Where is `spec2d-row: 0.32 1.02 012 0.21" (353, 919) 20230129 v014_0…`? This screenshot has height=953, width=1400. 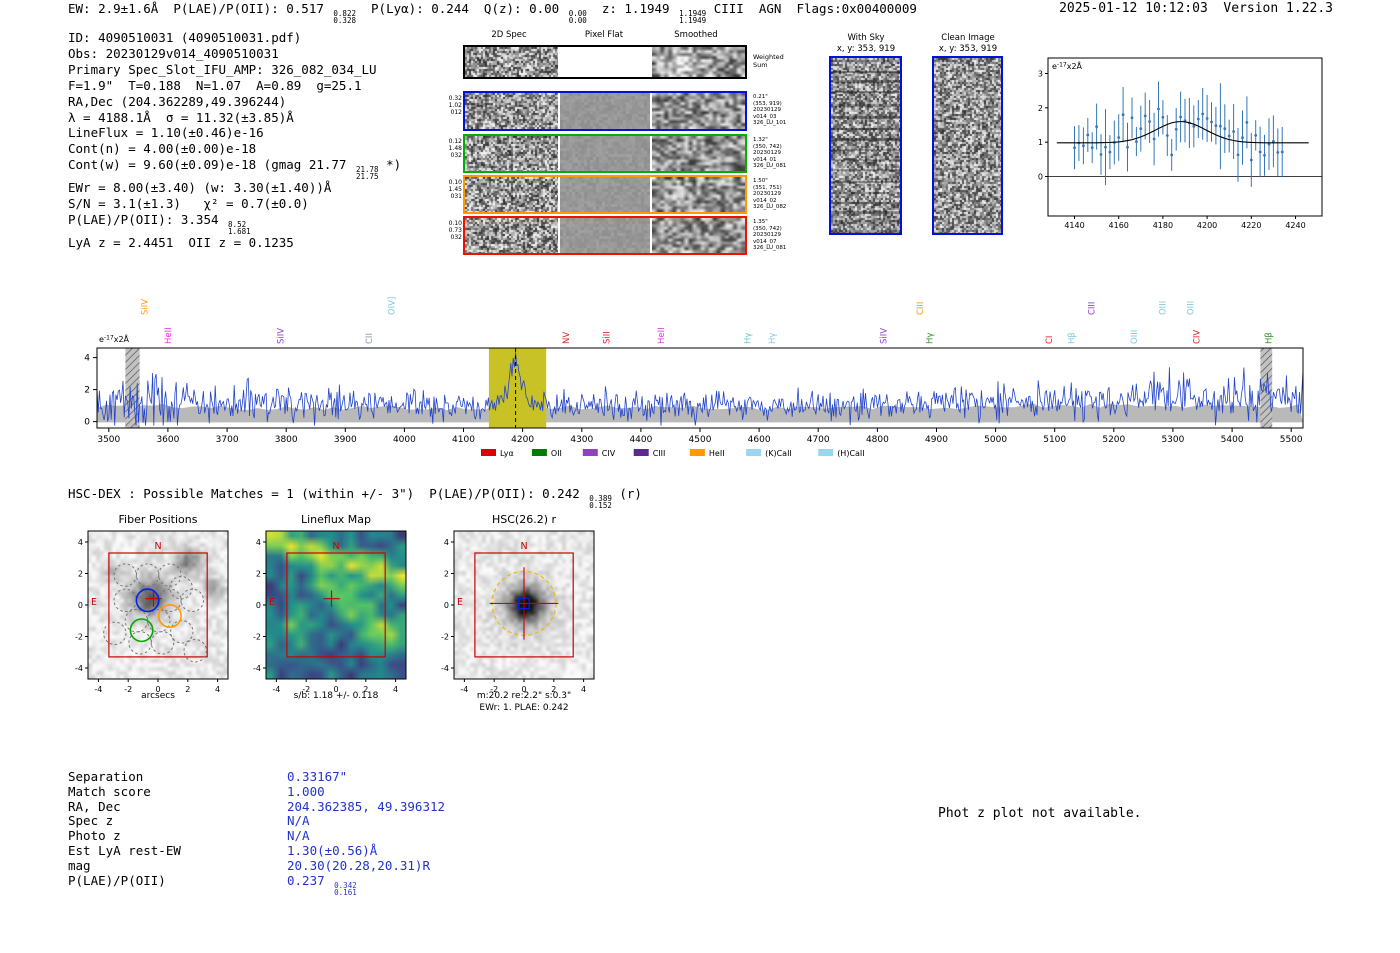 spec2d-row: 0.32 1.02 012 0.21" (353, 919) 20230129 v014_0… is located at coordinates (617, 111).